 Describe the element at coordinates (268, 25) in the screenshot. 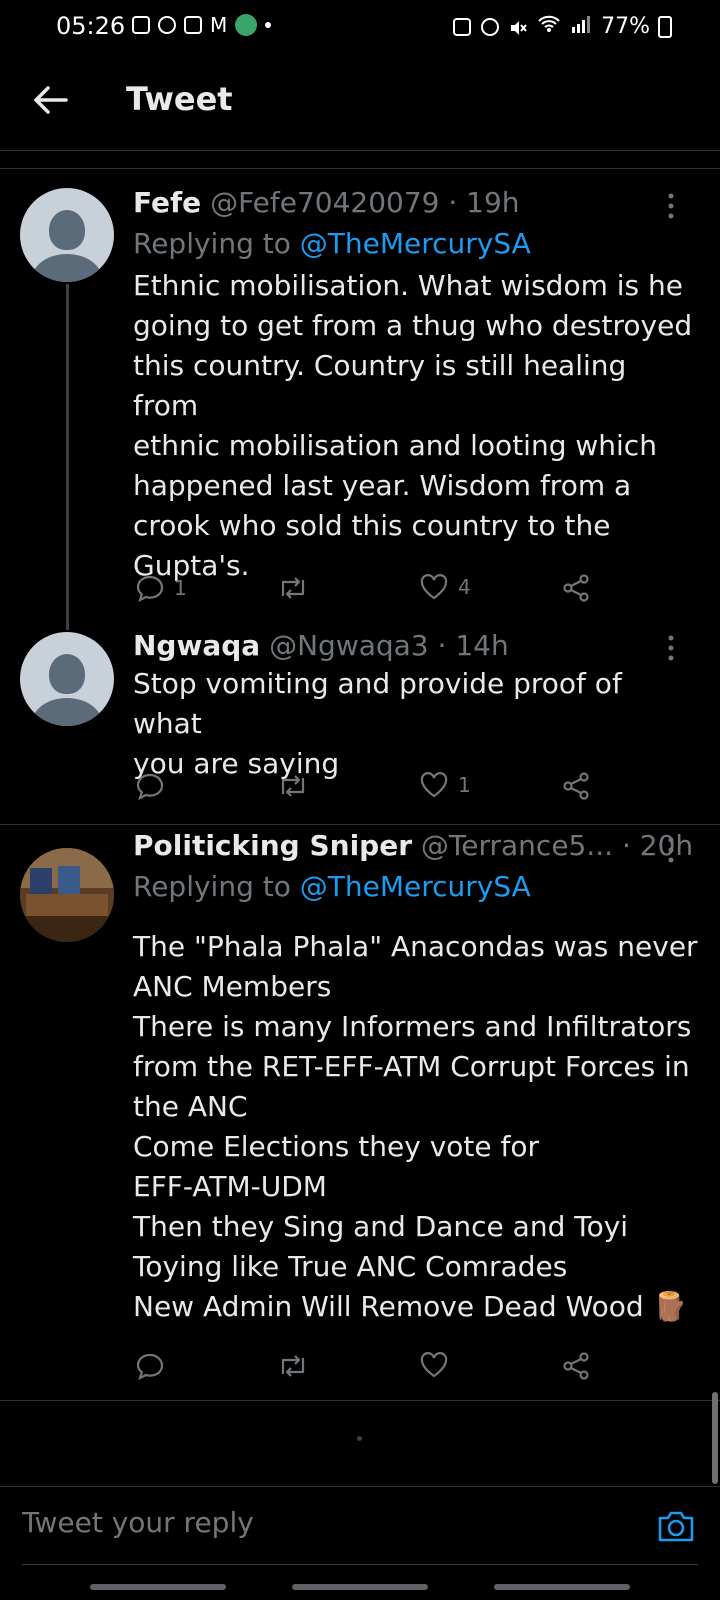

I see `more-notifications-dot-icon` at that location.